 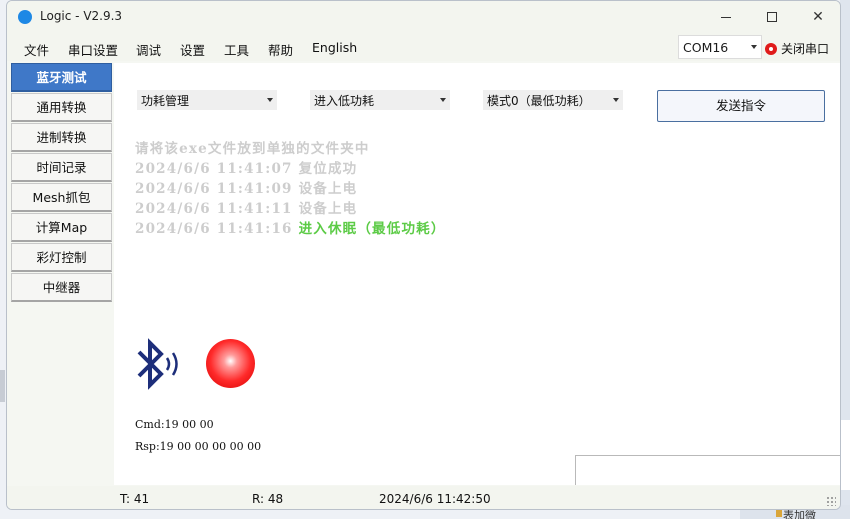 I want to click on log-timestamp: 2024/6/6 11:41:07, so click(x=214, y=169).